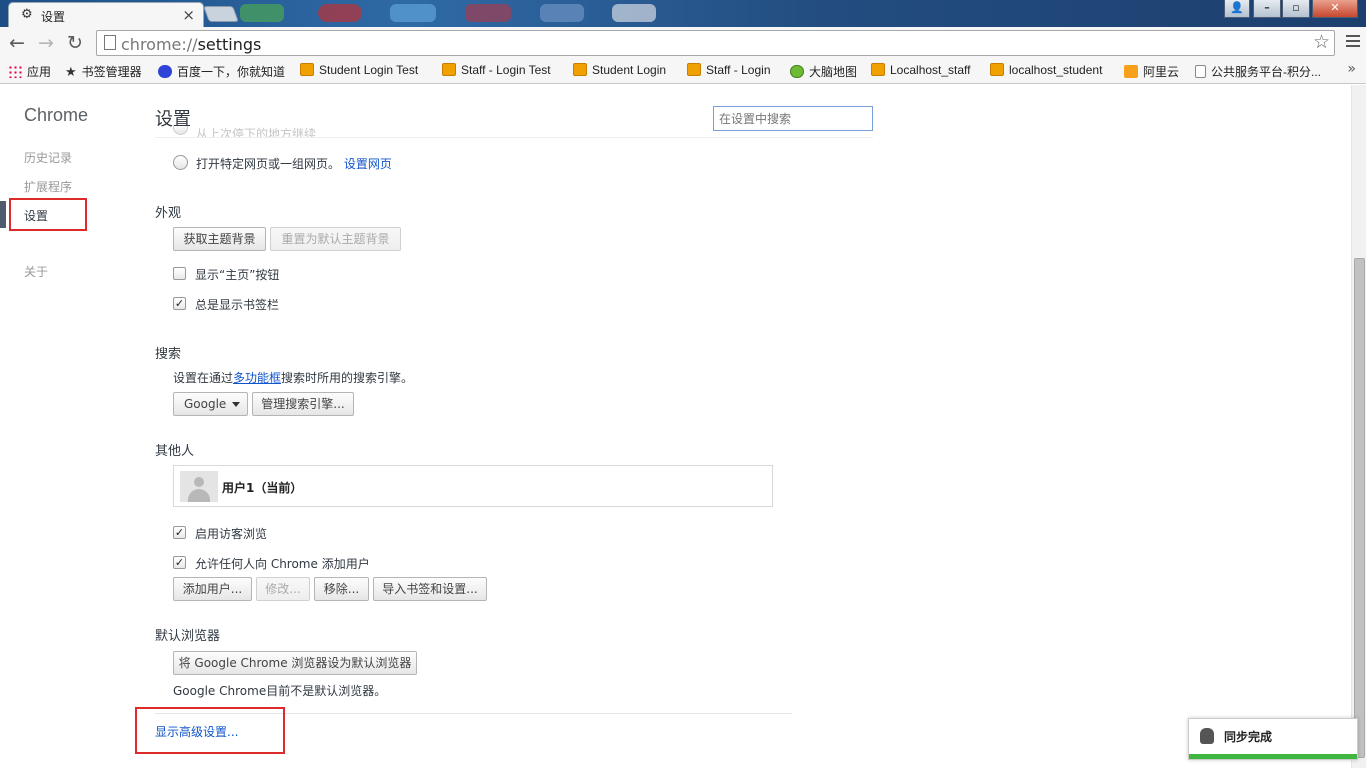 The width and height of the screenshot is (1366, 768). I want to click on search-description: 设置在通过多功能框搜索时所用的搜索引擎。, so click(293, 378).